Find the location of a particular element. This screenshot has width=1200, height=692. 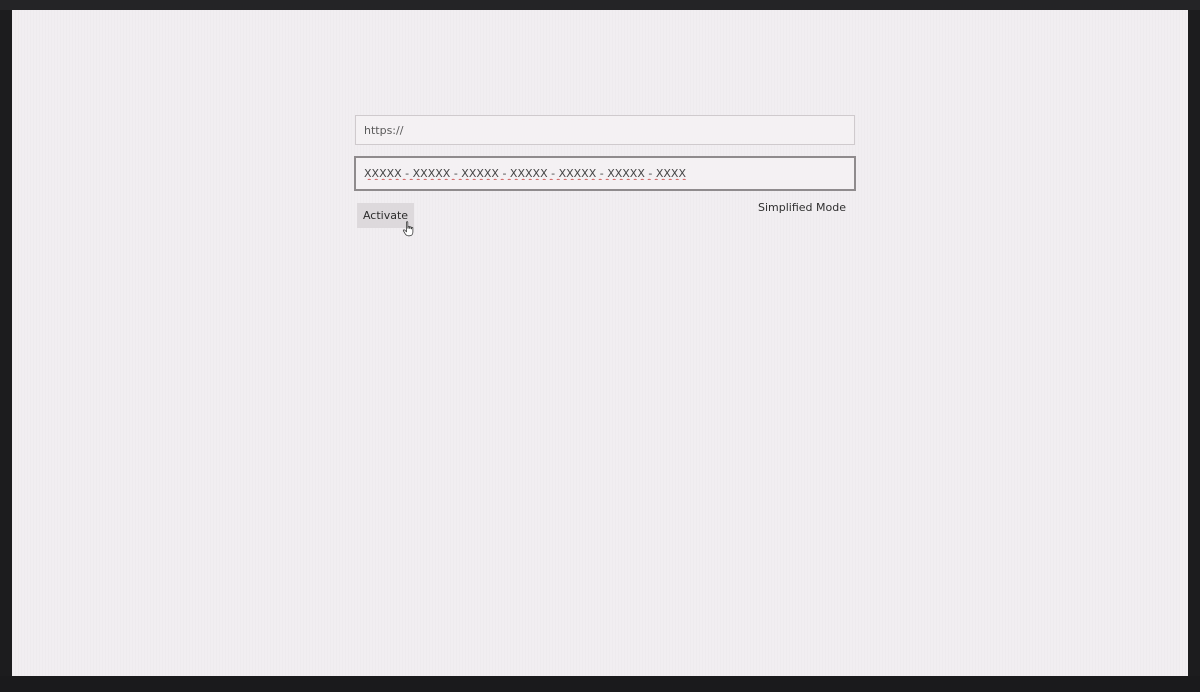

server-url-input is located at coordinates (605, 130).